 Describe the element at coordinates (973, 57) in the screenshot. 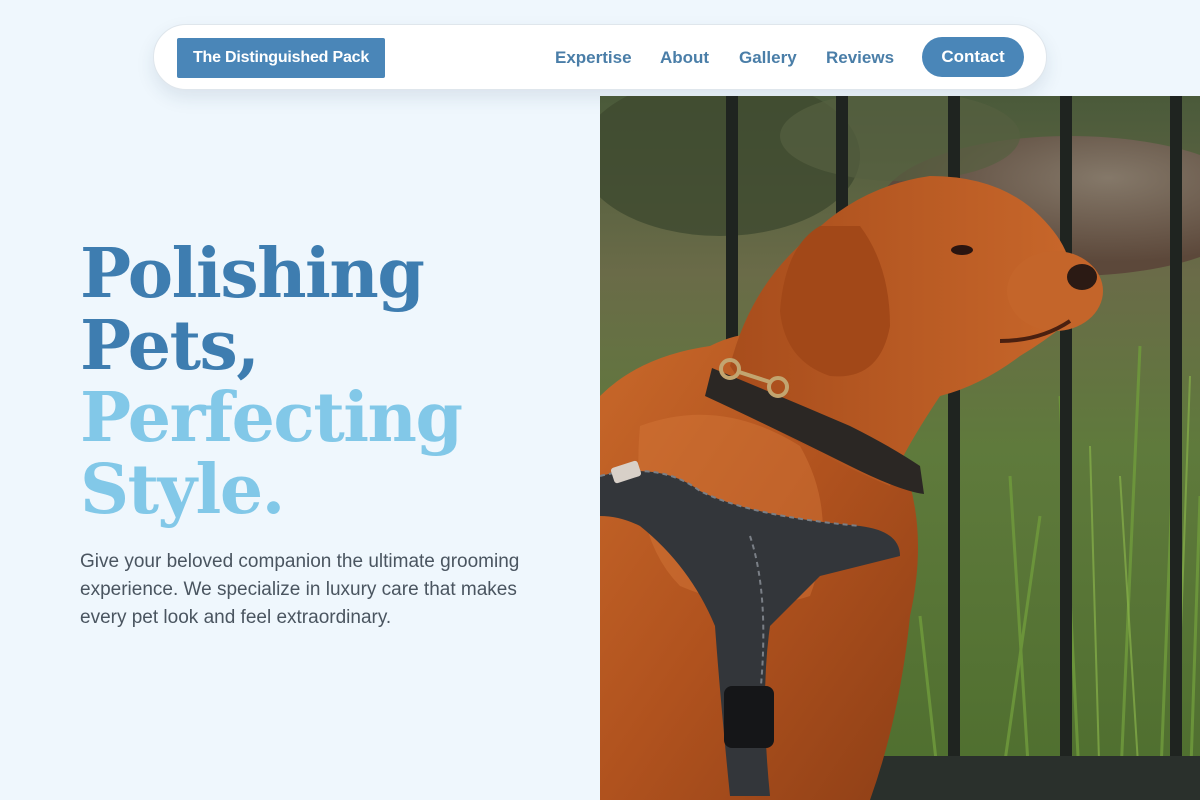

I see `contact-button: Contact` at that location.